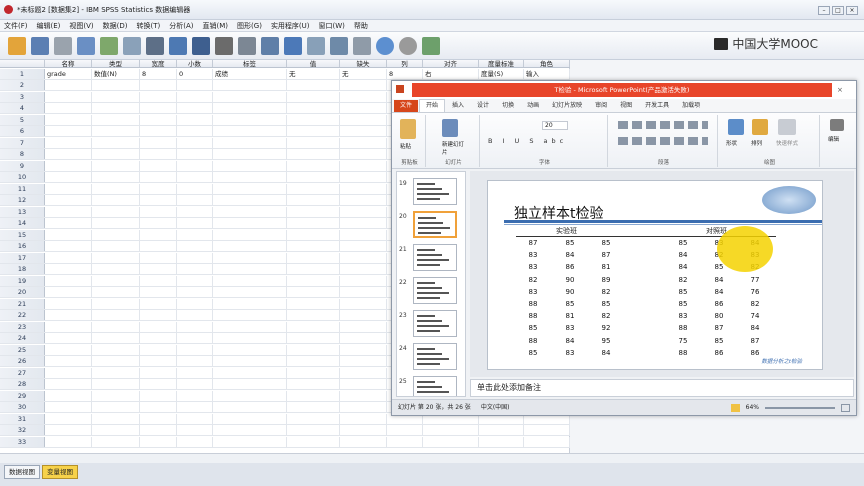 Image resolution: width=864 pixels, height=486 pixels. I want to click on new-slide-label: 新建幻灯片, so click(454, 148).